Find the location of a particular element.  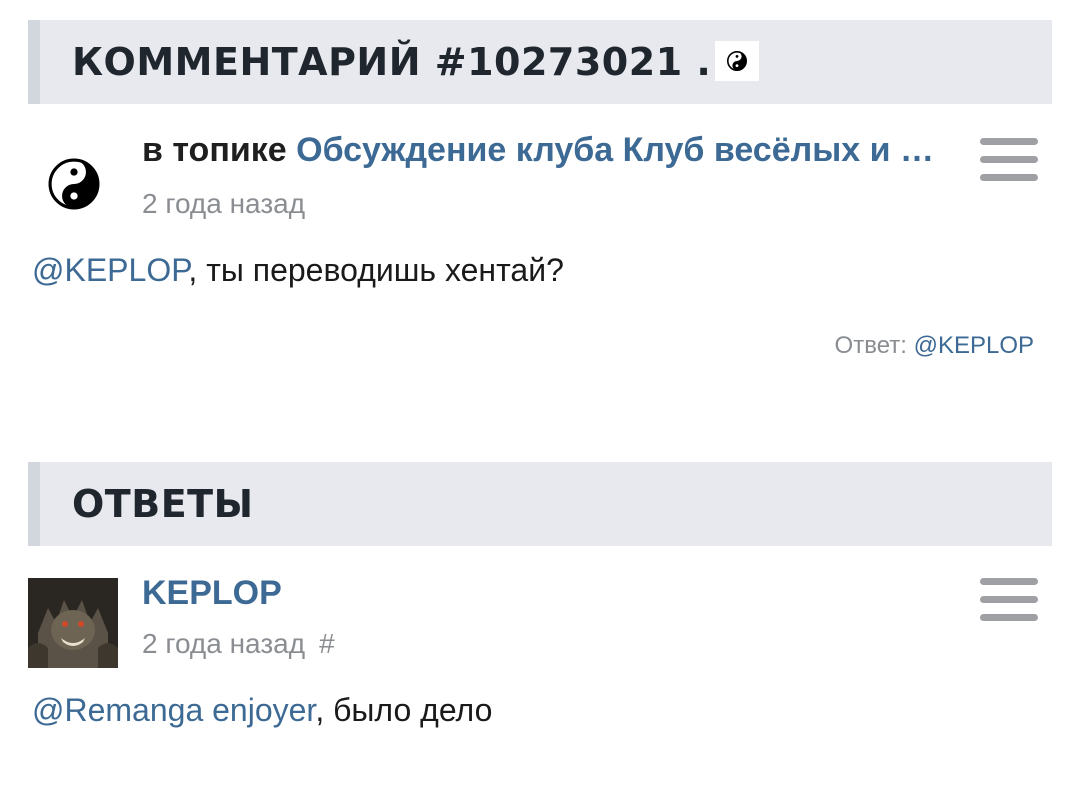

comment-header: КОММЕНТАРИЙ #10273021 . is located at coordinates (540, 62).